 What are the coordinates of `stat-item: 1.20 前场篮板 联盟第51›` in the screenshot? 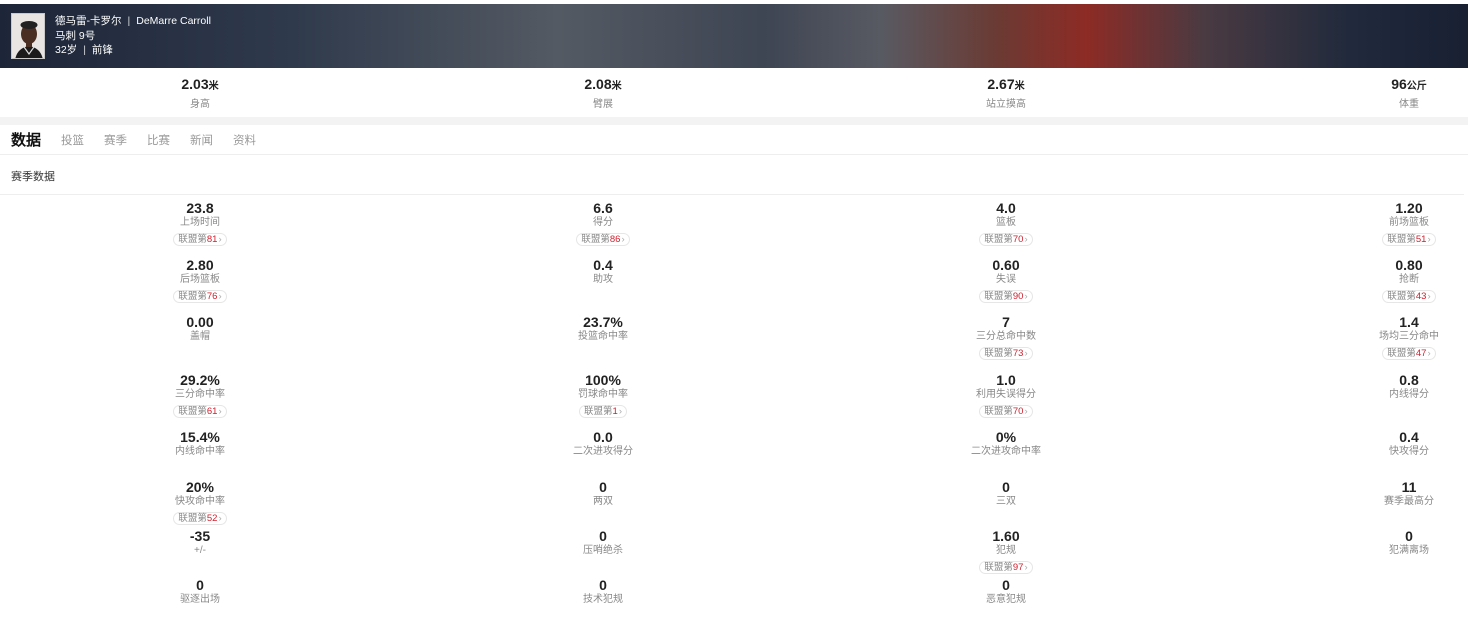 It's located at (1398, 223).